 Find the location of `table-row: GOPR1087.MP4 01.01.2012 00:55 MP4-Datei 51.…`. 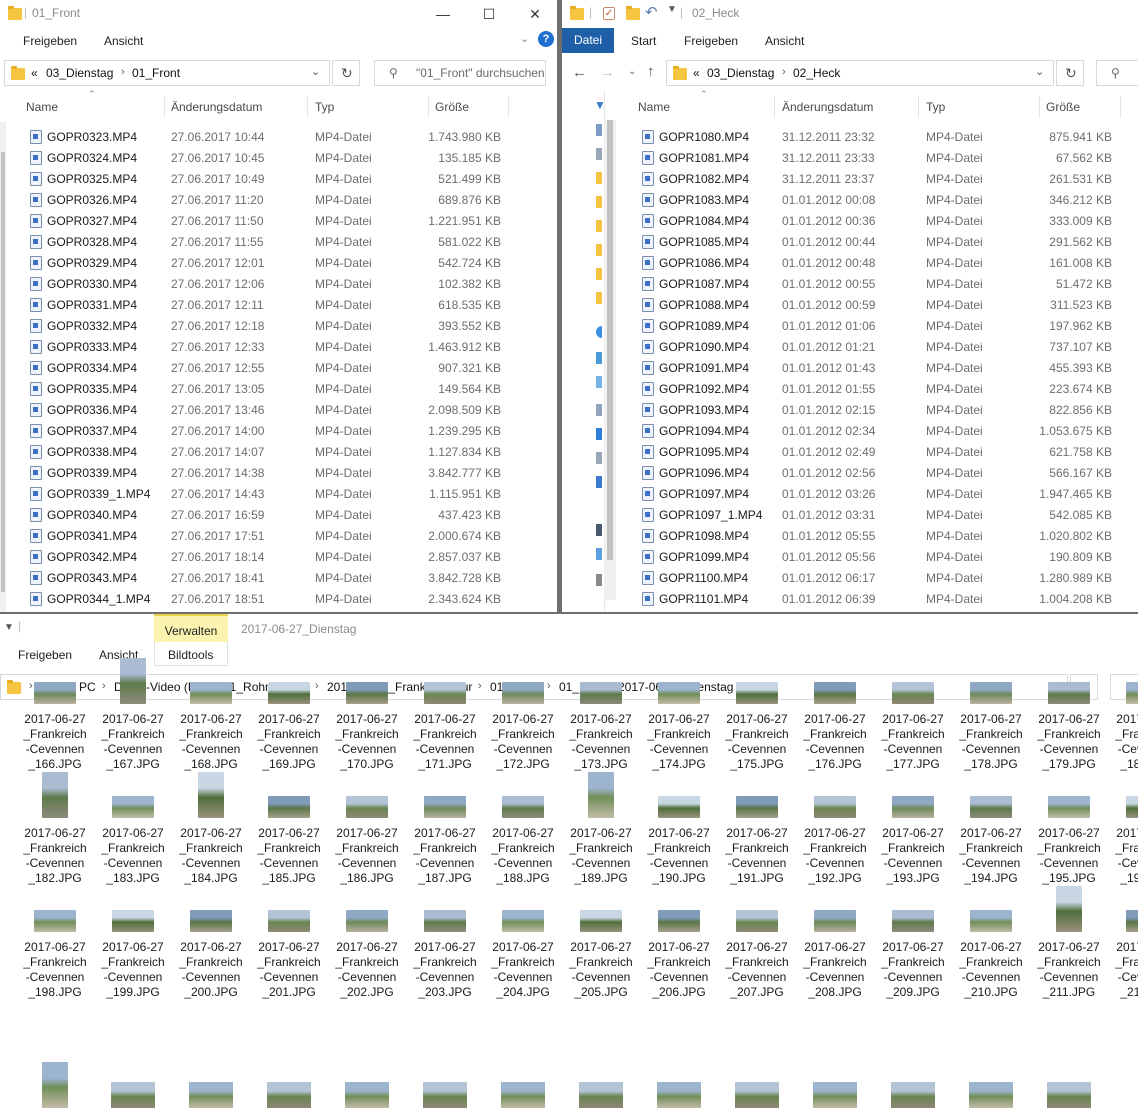

table-row: GOPR1087.MP4 01.01.2012 00:55 MP4-Datei 51.… is located at coordinates (850, 283).